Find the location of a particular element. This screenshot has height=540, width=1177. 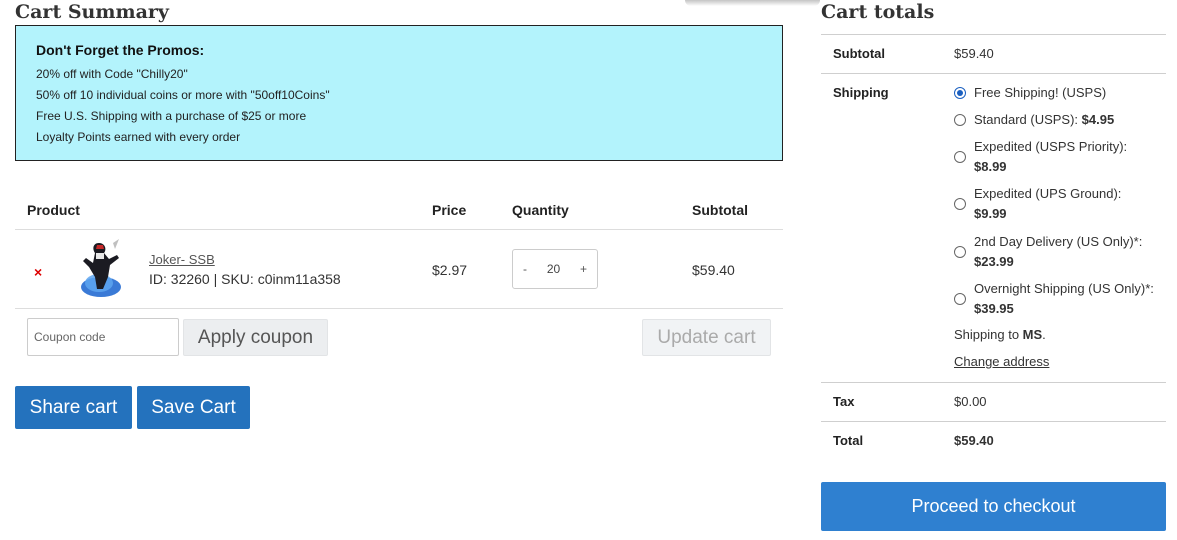

shipping-destination: Shipping to MS. is located at coordinates (1000, 334).